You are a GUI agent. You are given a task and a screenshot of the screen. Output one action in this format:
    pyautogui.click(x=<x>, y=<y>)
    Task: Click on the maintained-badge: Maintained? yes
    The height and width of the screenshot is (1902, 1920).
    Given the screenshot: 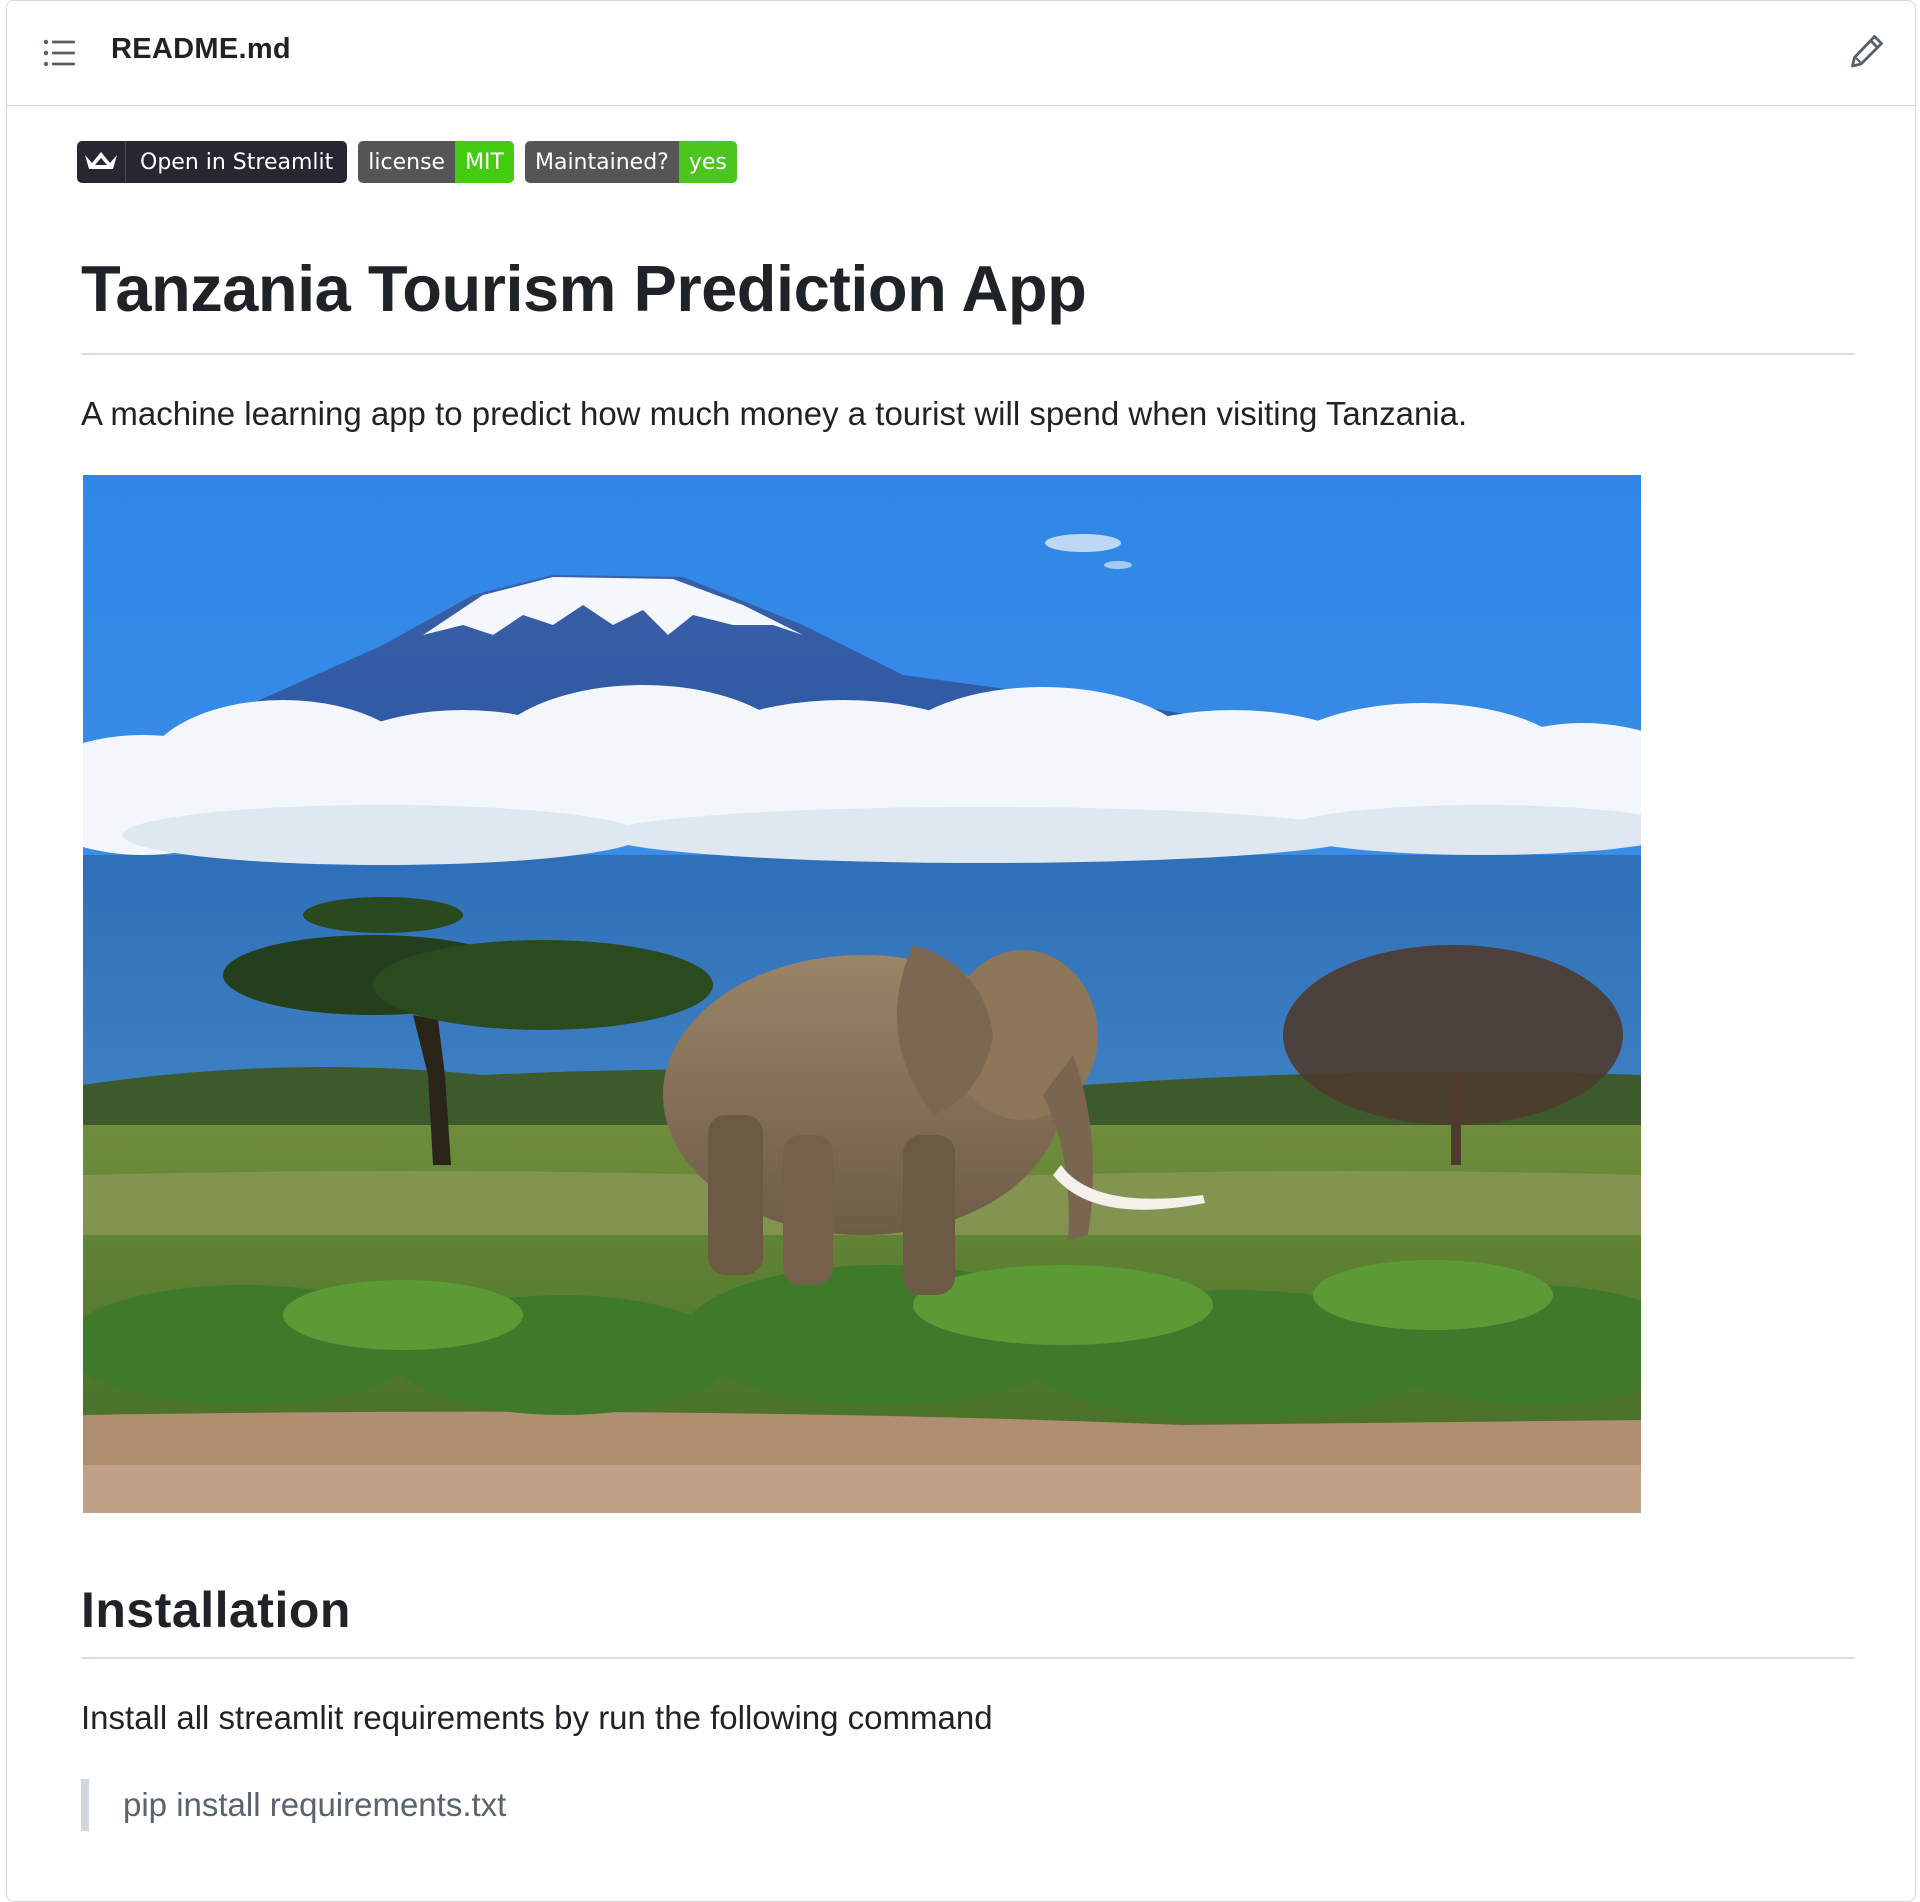 What is the action you would take?
    pyautogui.click(x=630, y=162)
    